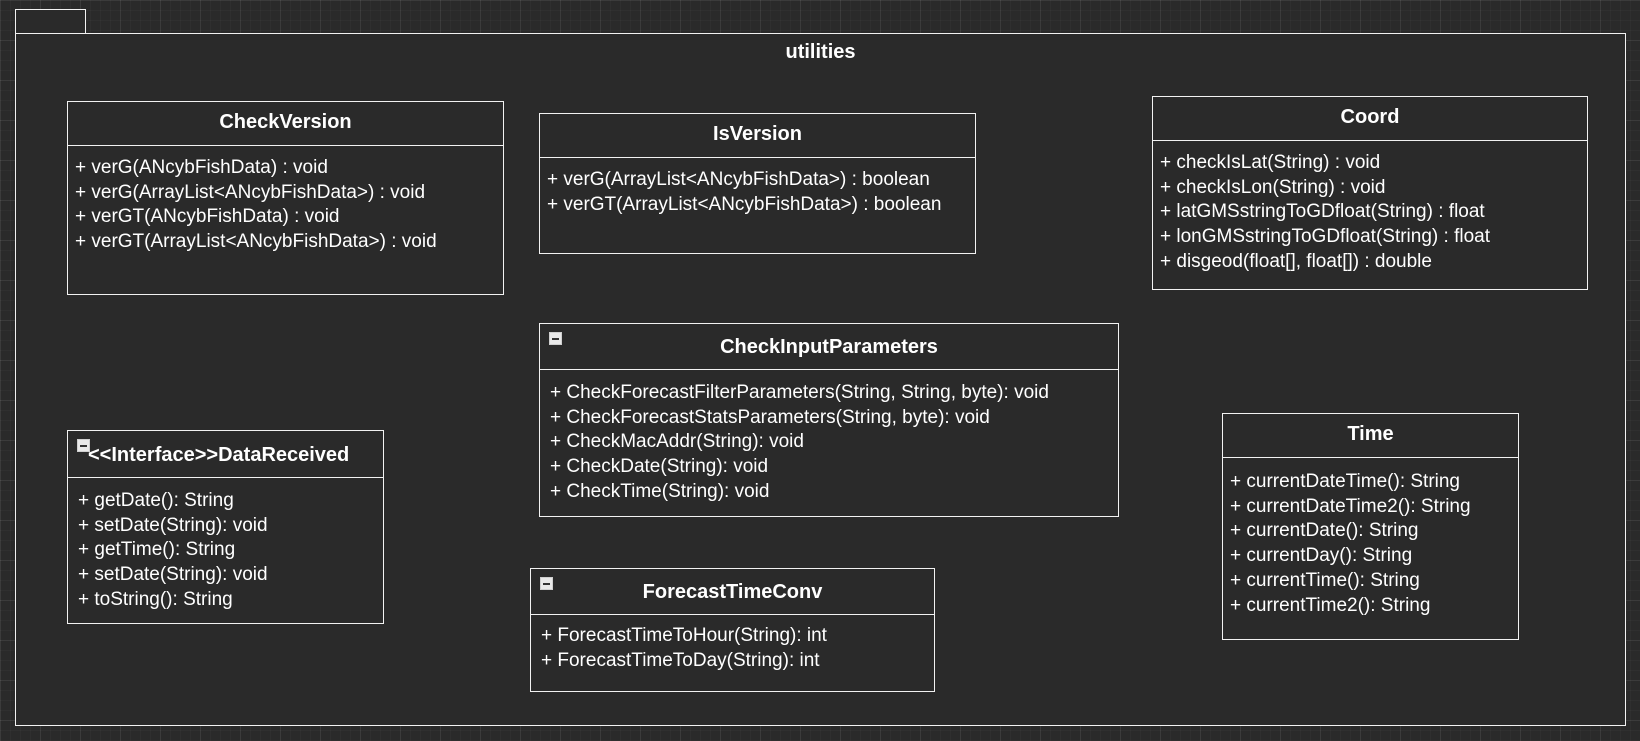 The width and height of the screenshot is (1640, 741). Describe the element at coordinates (230, 501) in the screenshot. I see `class-member: + getDate(): String` at that location.